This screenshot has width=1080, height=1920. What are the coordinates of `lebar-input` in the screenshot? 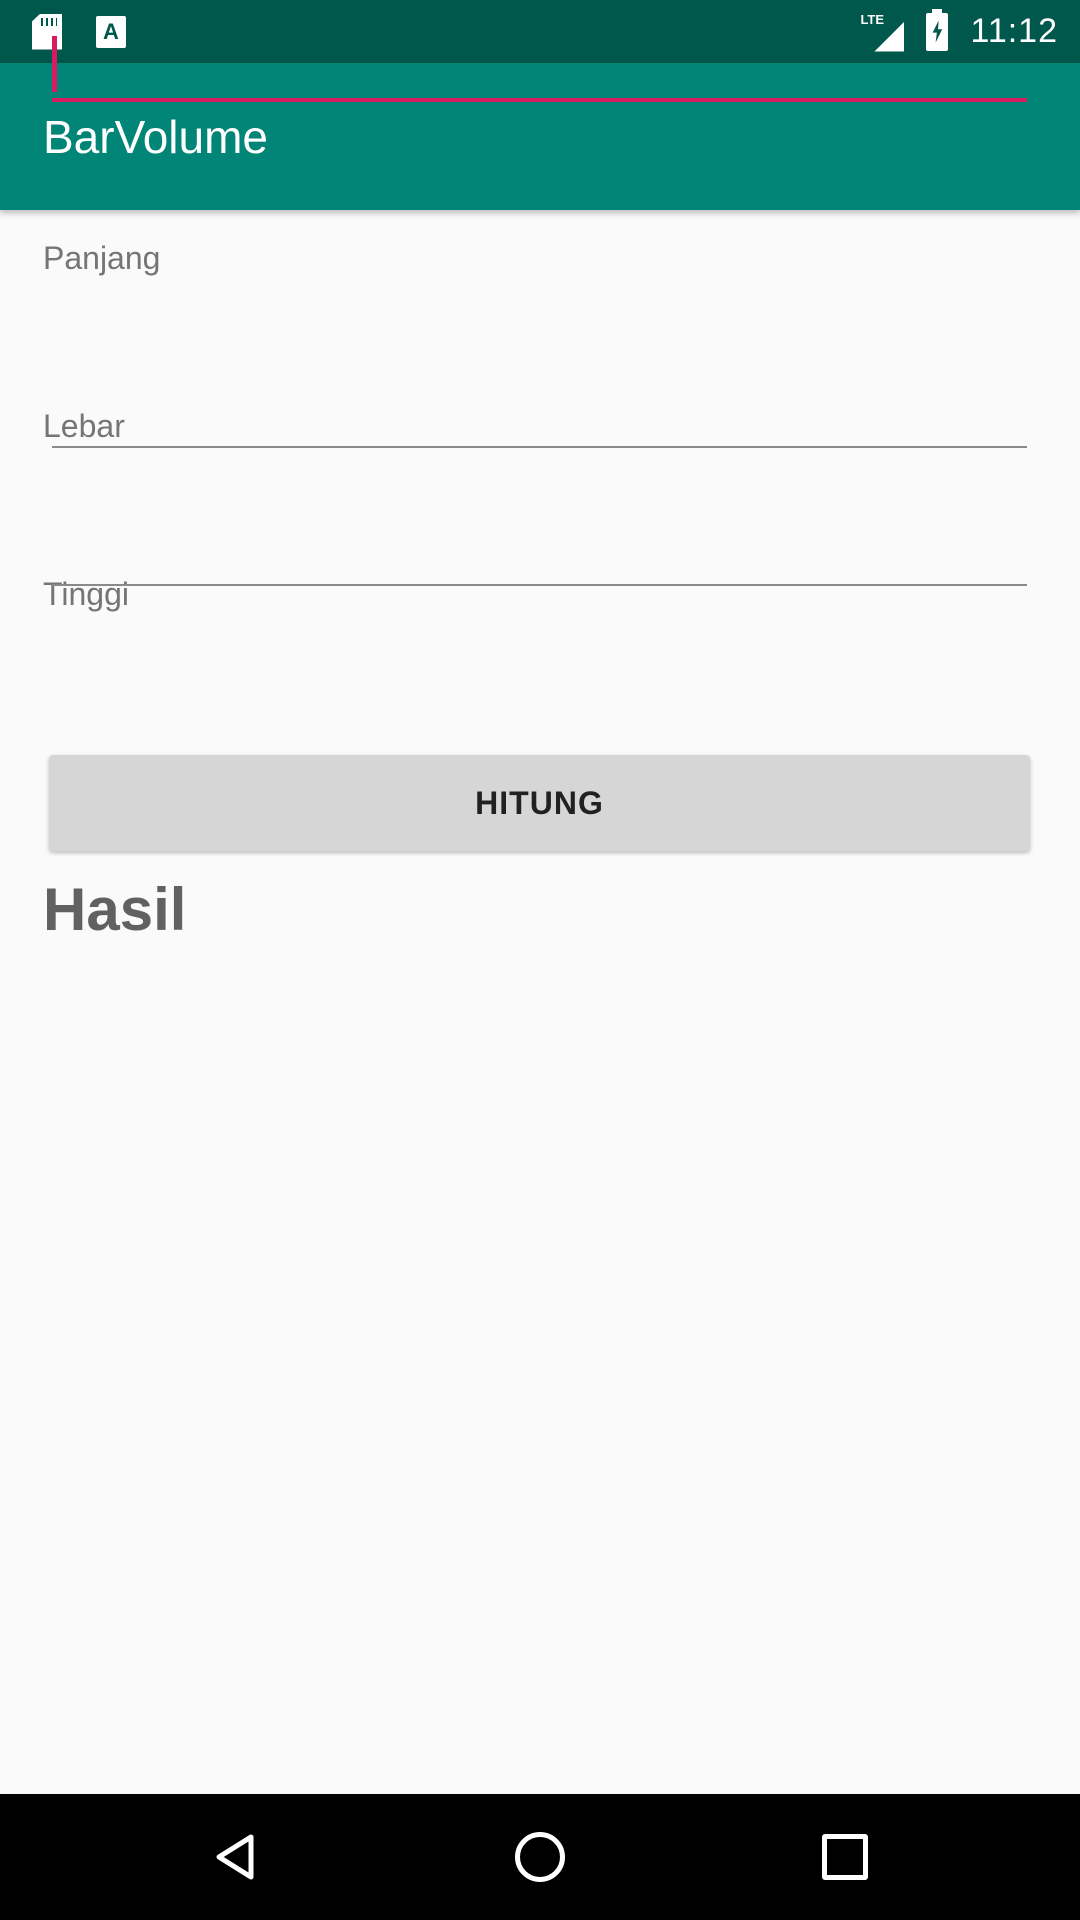 It's located at (539, 411).